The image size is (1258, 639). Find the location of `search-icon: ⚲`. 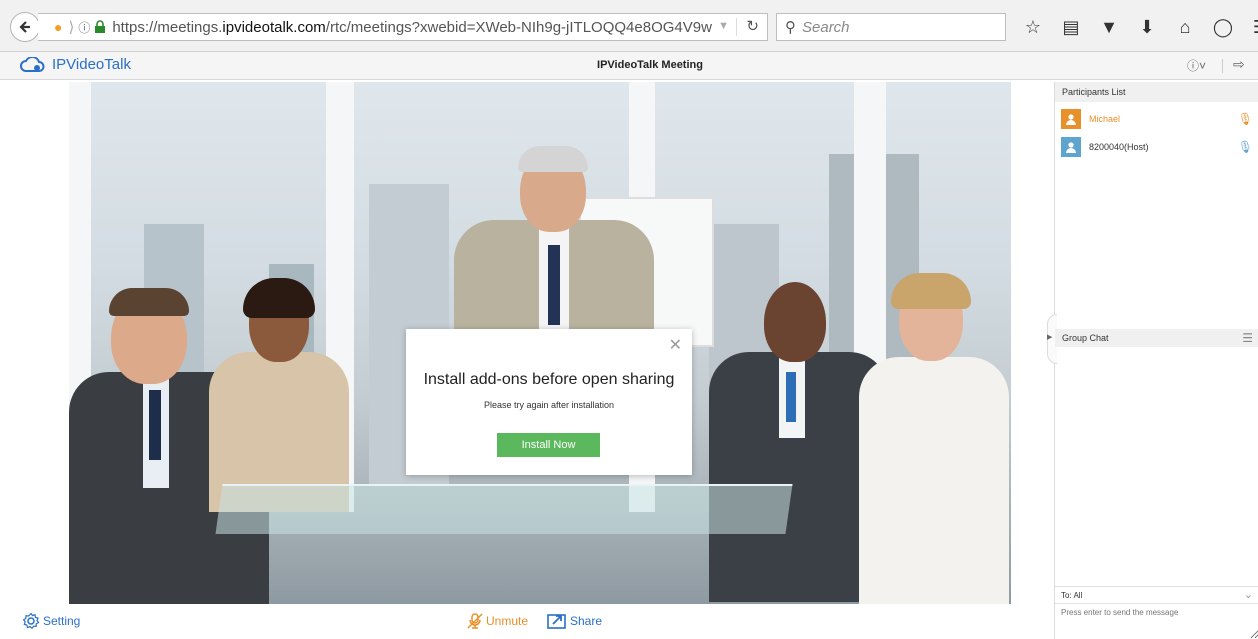

search-icon: ⚲ is located at coordinates (790, 27).